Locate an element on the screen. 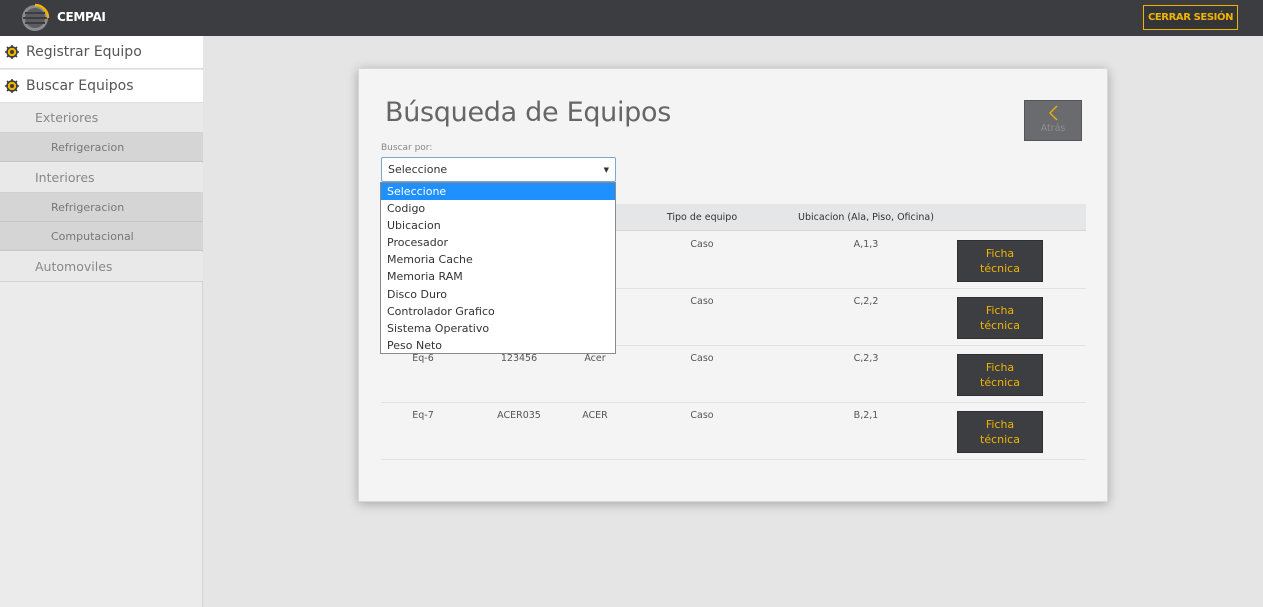 This screenshot has height=607, width=1263. dropdown-option-peso-neto: Peso Neto is located at coordinates (498, 345).